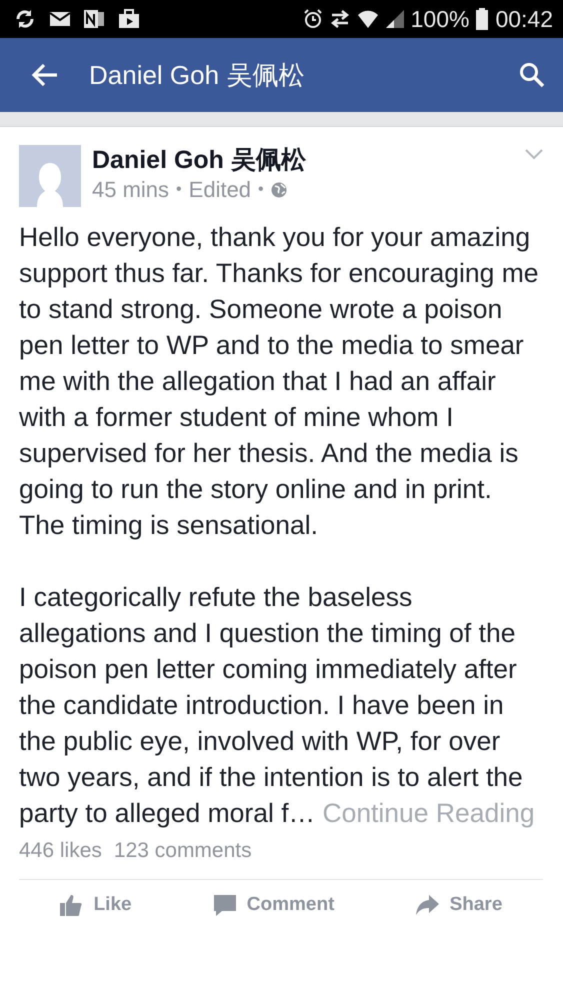 Image resolution: width=563 pixels, height=1000 pixels. What do you see at coordinates (312, 19) in the screenshot?
I see `alarm-icon` at bounding box center [312, 19].